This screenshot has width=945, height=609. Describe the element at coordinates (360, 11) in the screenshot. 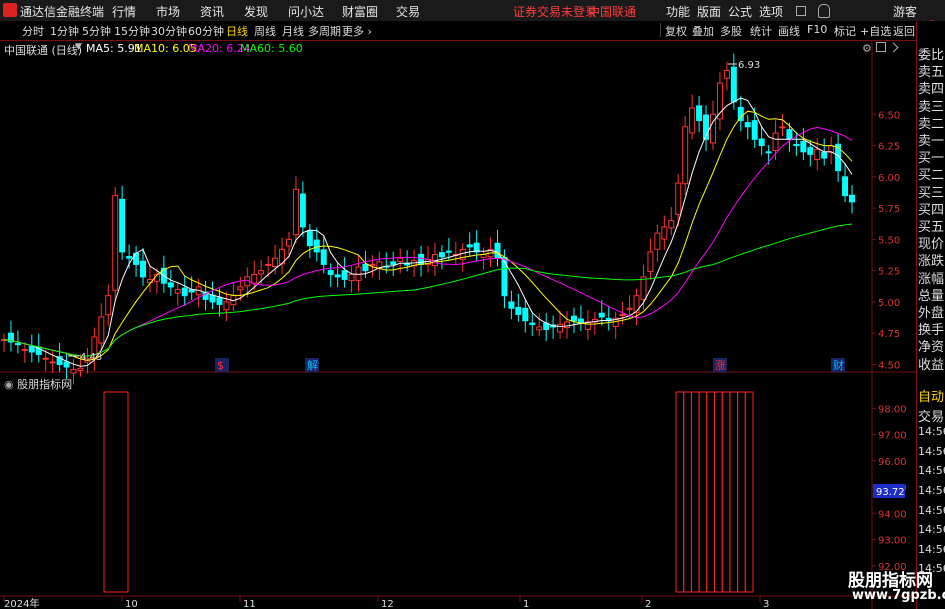

I see `menu-caifuquan: 财富圈` at that location.